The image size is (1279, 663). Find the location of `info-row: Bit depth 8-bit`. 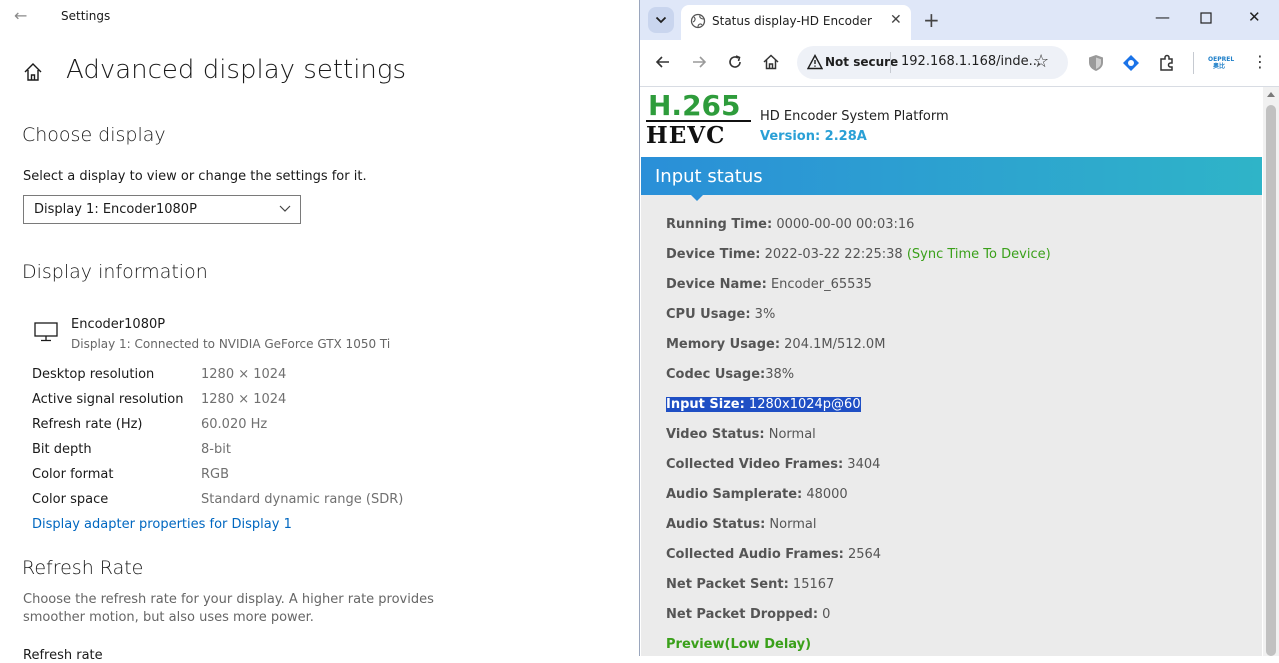

info-row: Bit depth 8-bit is located at coordinates (312, 451).